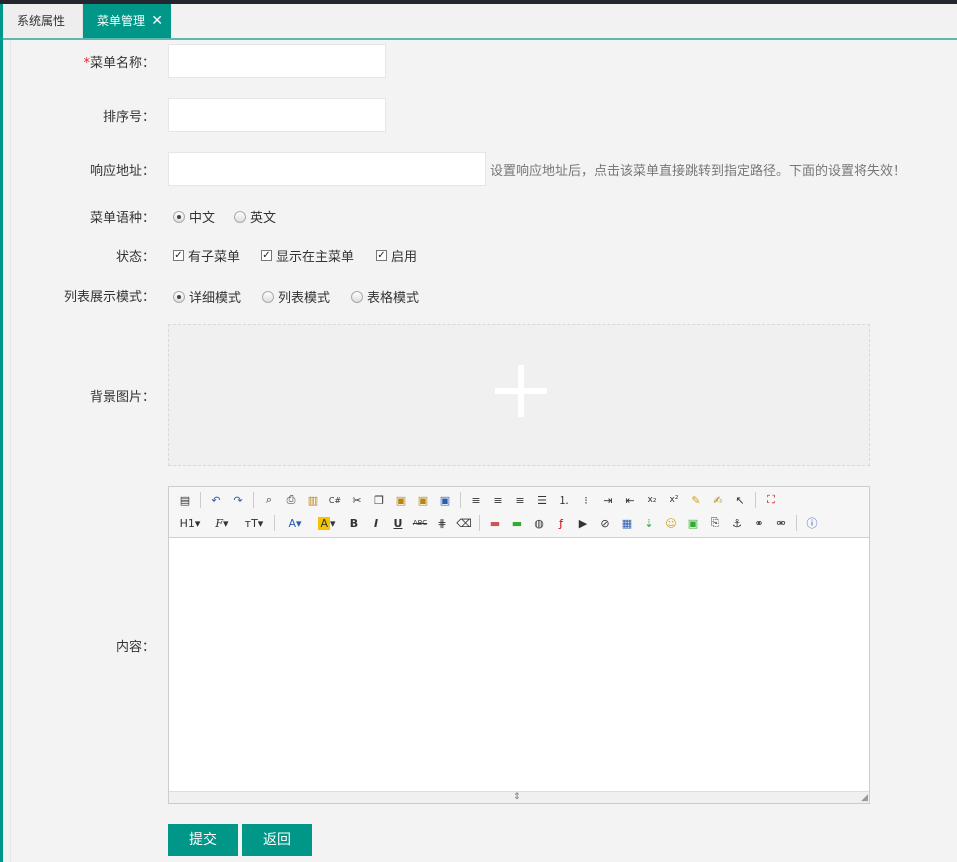 The width and height of the screenshot is (957, 862). Describe the element at coordinates (627, 523) in the screenshot. I see `table-icon: ▦` at that location.